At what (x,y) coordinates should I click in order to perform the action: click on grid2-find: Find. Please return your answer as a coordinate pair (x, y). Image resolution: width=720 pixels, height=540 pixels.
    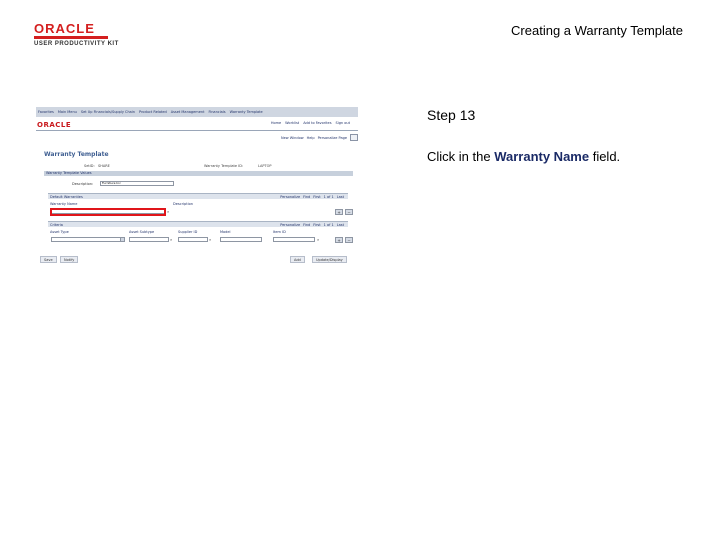
    Looking at the image, I should click on (306, 225).